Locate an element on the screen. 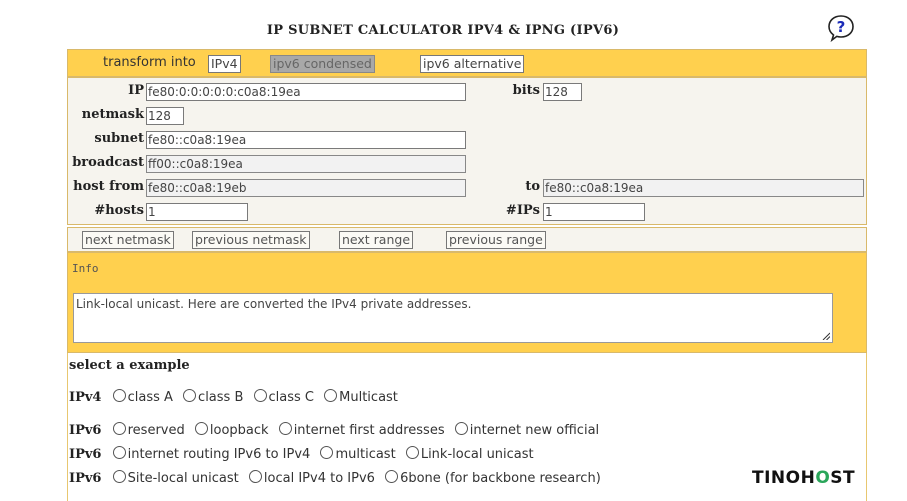 The image size is (907, 501). subnet-label: subnet is located at coordinates (119, 138).